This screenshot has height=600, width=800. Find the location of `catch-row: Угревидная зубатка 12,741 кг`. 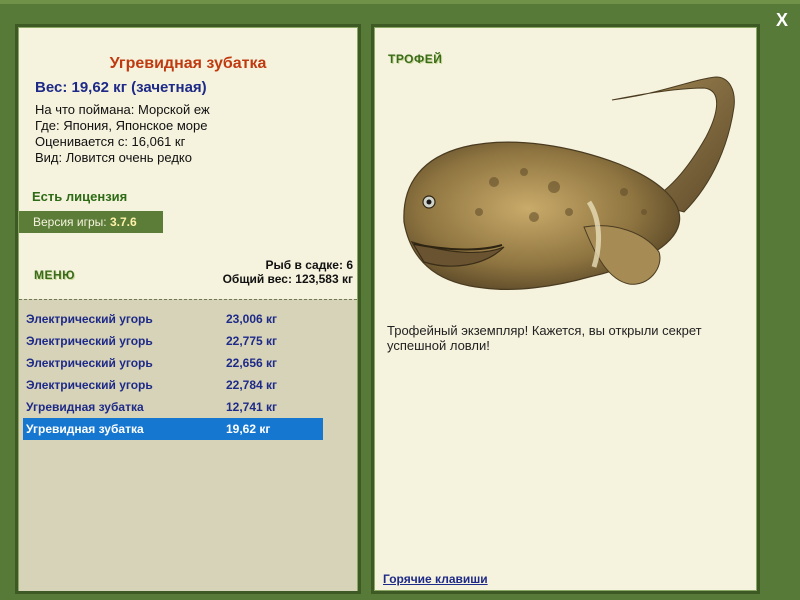

catch-row: Угревидная зубатка 12,741 кг is located at coordinates (173, 407).